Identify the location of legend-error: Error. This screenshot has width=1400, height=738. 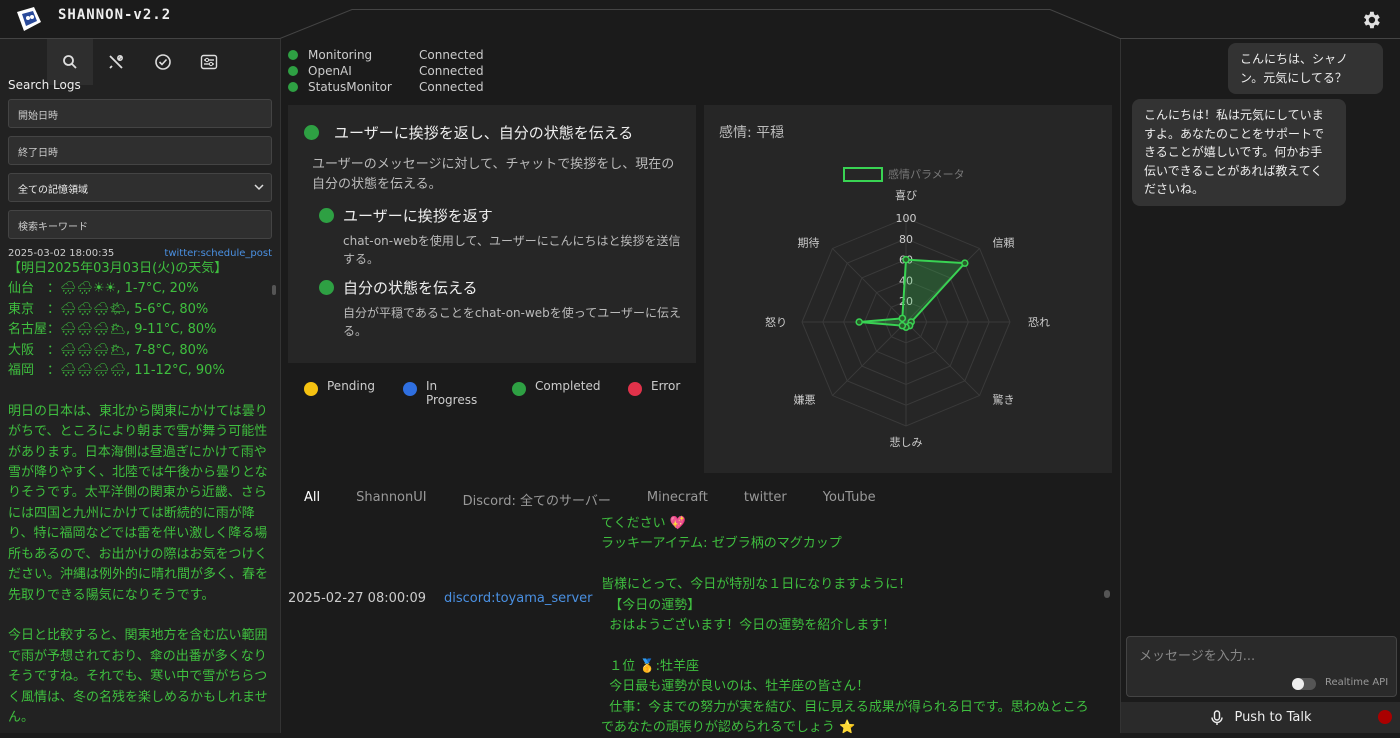
(654, 387).